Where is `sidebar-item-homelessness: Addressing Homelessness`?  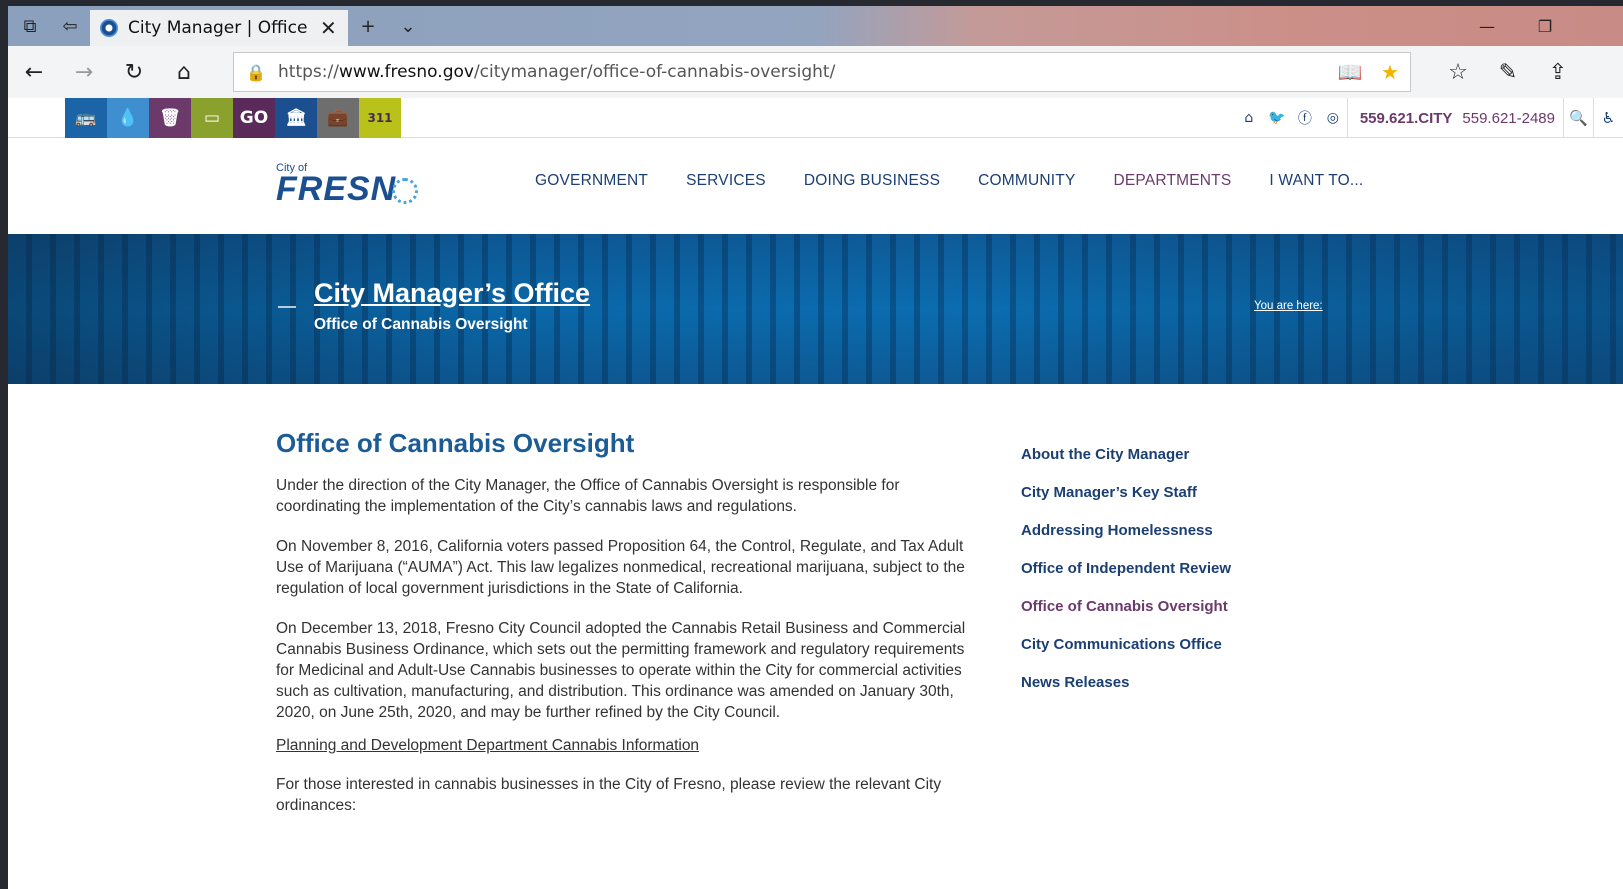 sidebar-item-homelessness: Addressing Homelessness is located at coordinates (1126, 541).